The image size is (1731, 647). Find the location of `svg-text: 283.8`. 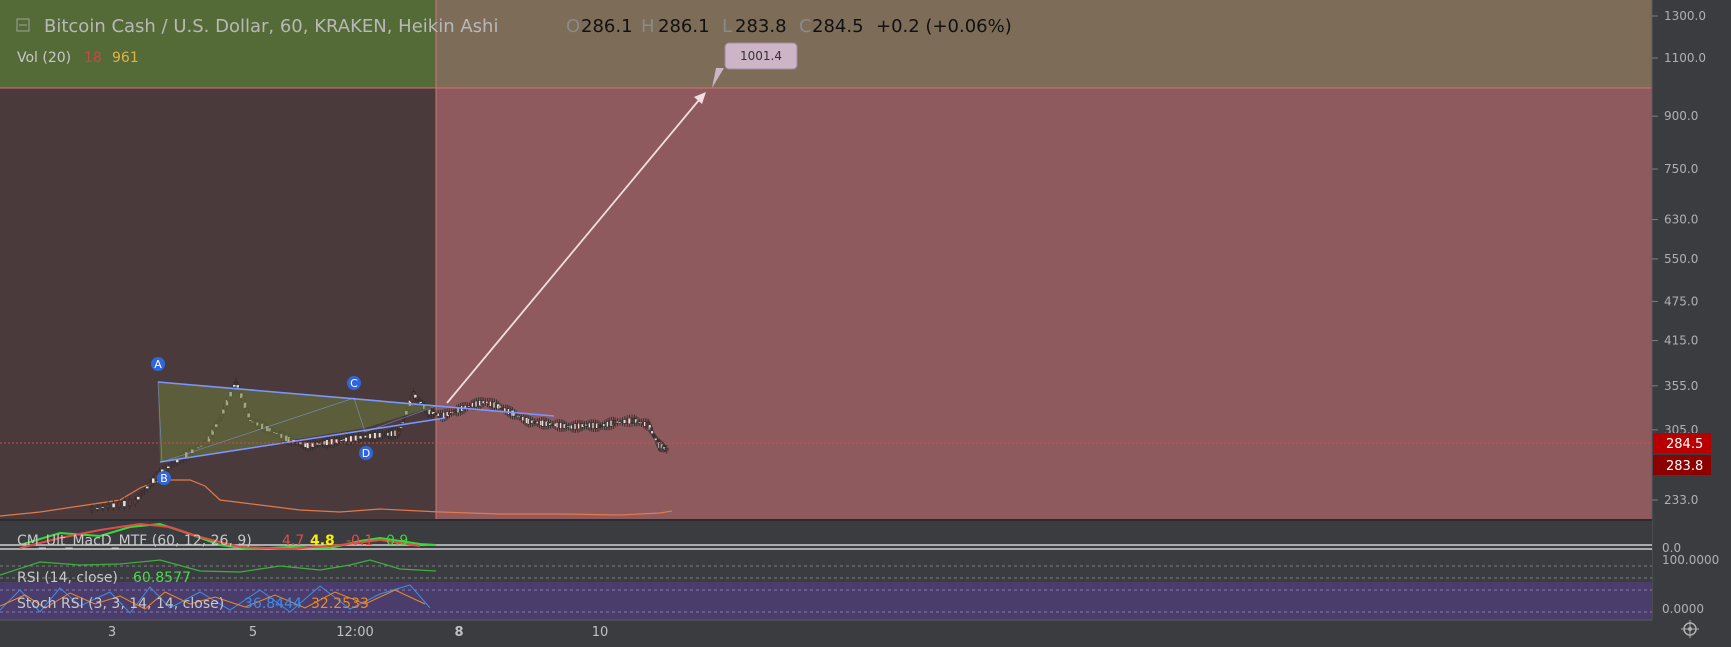

svg-text: 283.8 is located at coordinates (1684, 466).